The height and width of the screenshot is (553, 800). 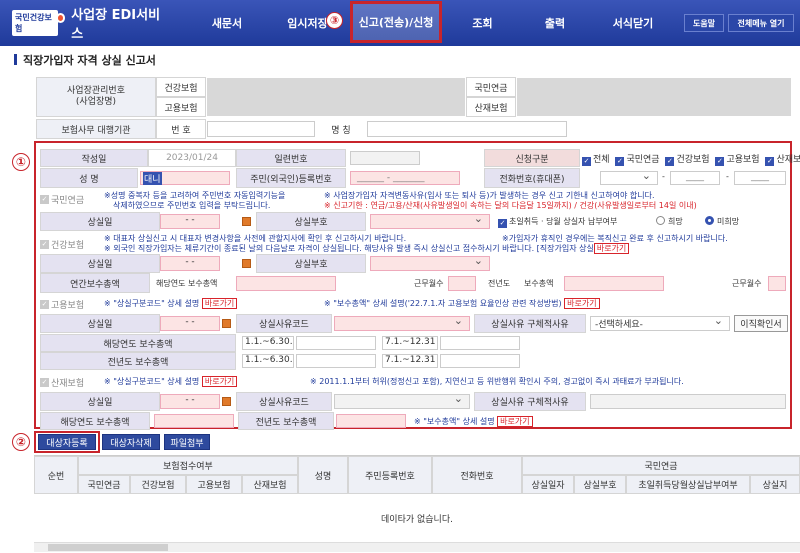 I want to click on grid-empty-message: 데이타가 없습니다., so click(x=417, y=520).